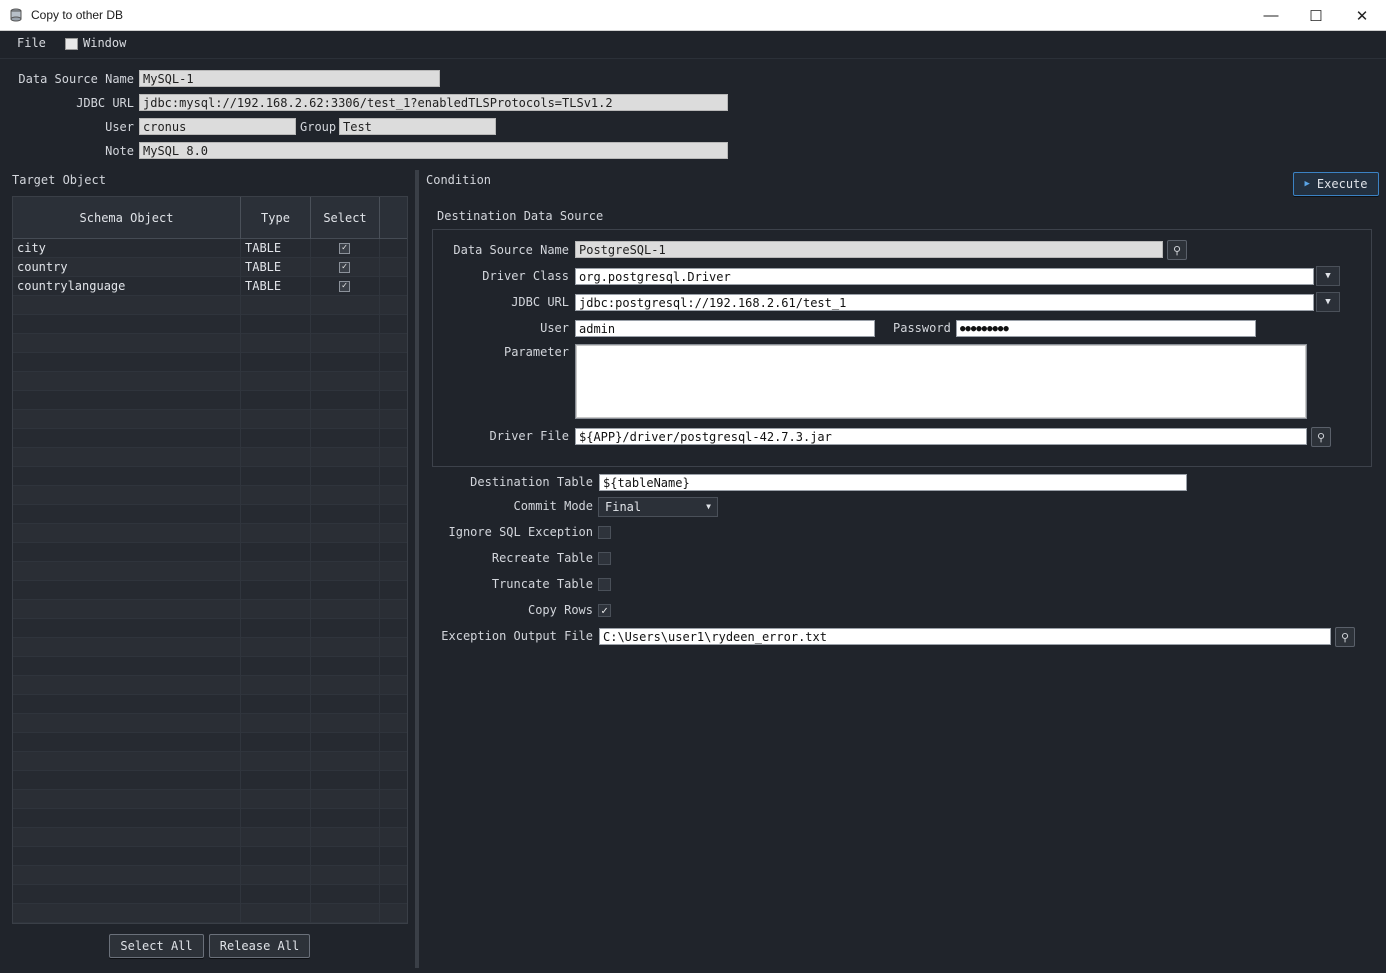 This screenshot has height=973, width=1386. Describe the element at coordinates (941, 381) in the screenshot. I see `parameter-textarea` at that location.